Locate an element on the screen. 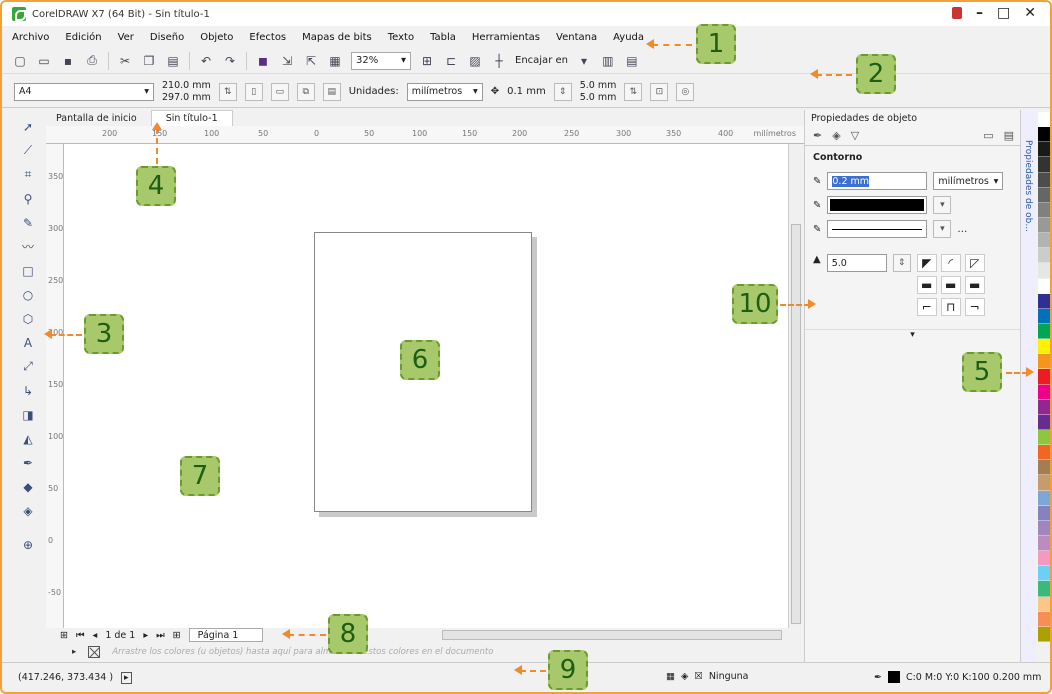 This screenshot has width=1052, height=694. search-content-icon: ◼ is located at coordinates (263, 61).